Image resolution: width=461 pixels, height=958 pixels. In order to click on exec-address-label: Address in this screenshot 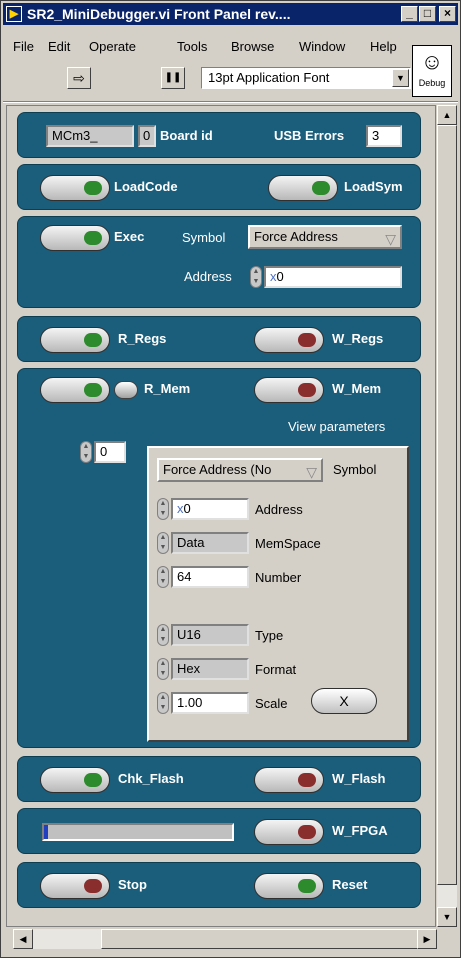, I will do `click(208, 276)`.